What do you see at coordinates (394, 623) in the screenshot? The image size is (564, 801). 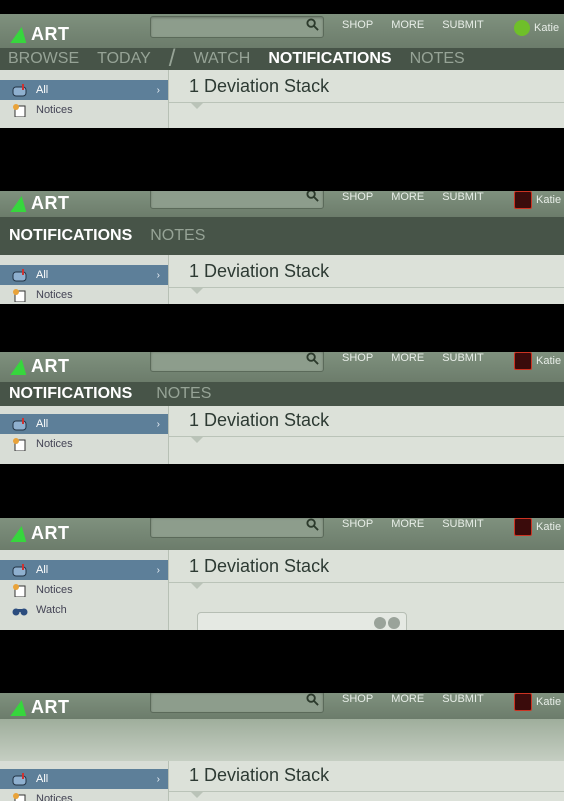 I see `close-icon` at bounding box center [394, 623].